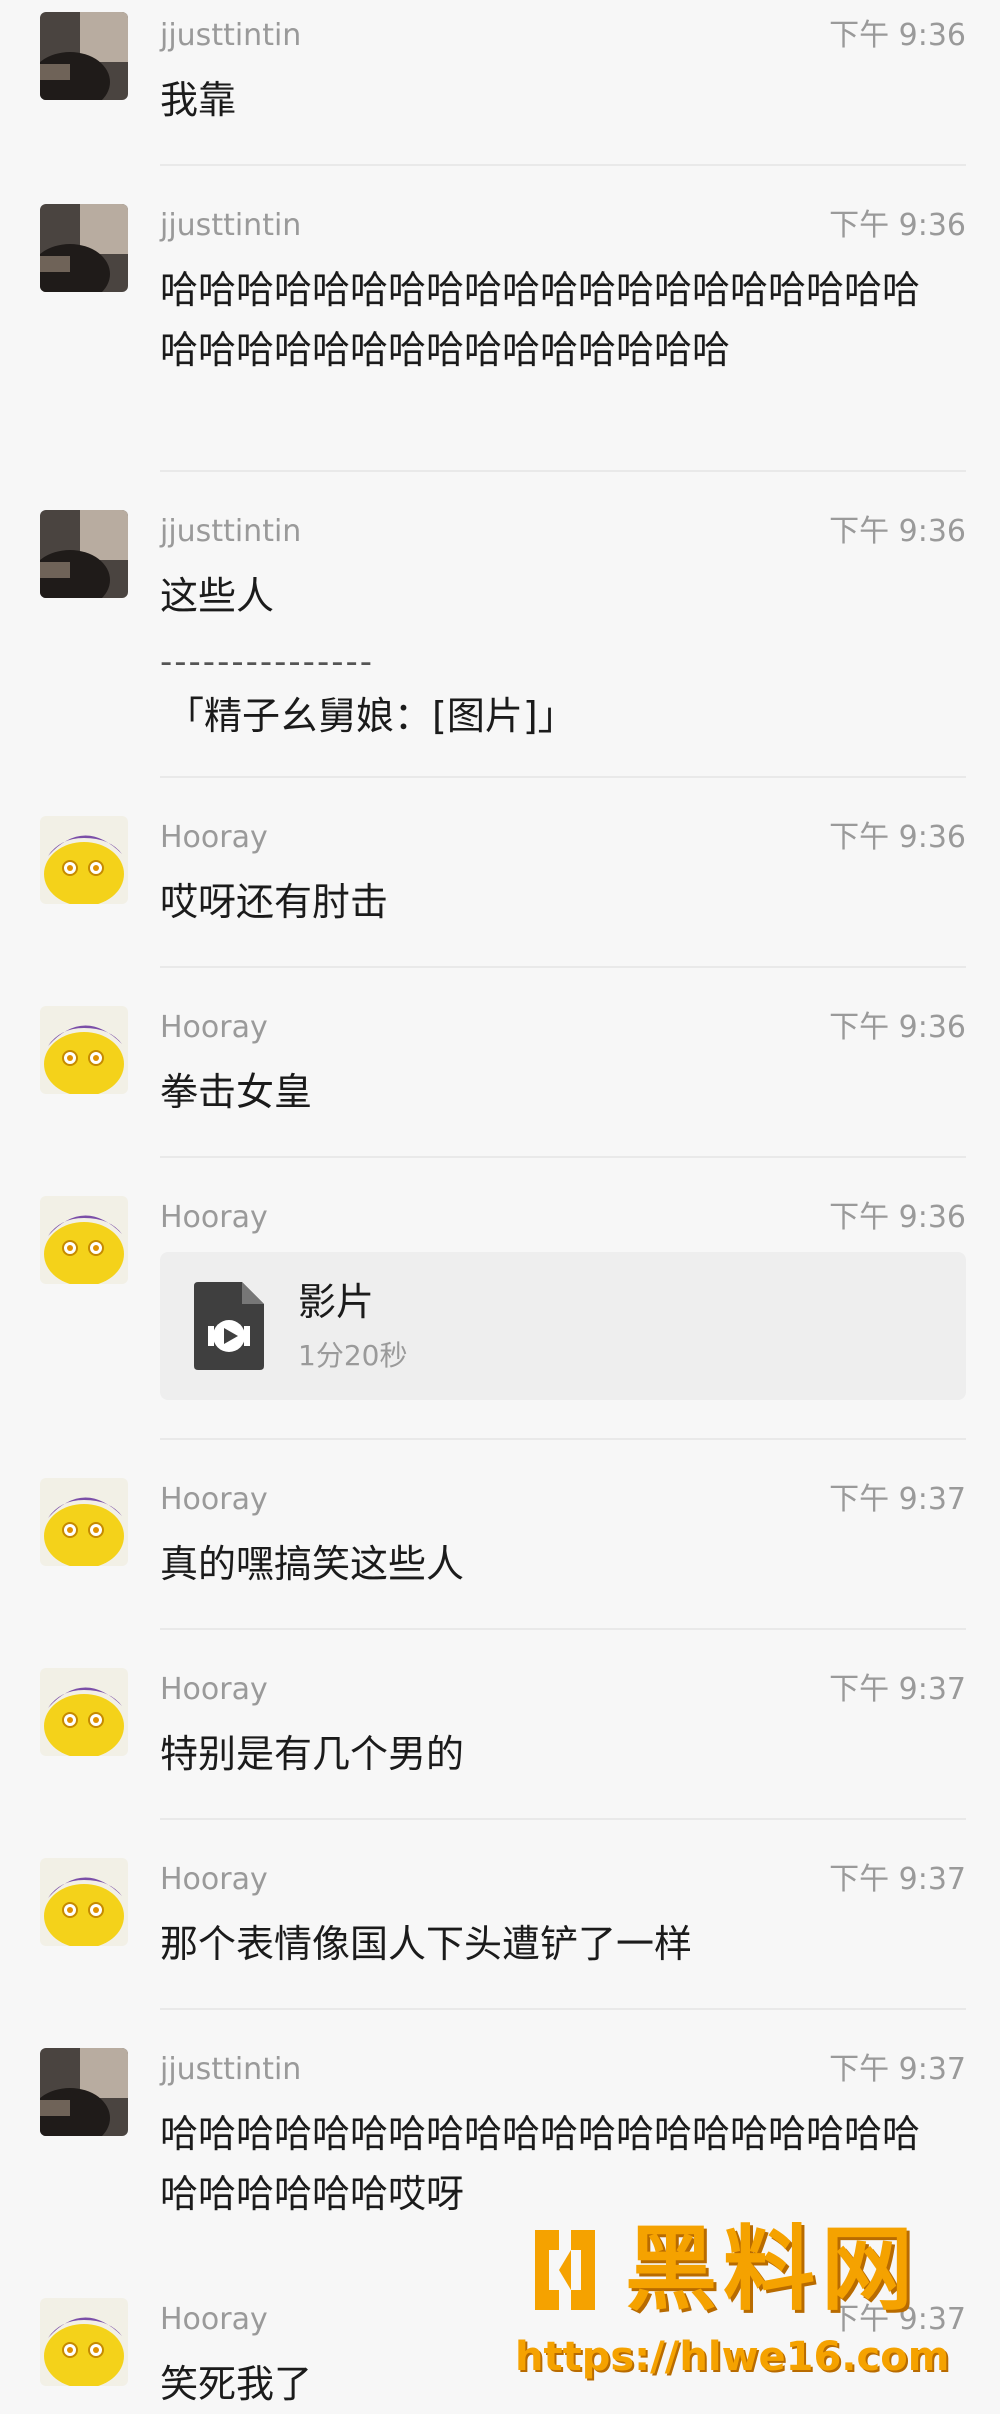  I want to click on message-text: 我靠, so click(198, 100).